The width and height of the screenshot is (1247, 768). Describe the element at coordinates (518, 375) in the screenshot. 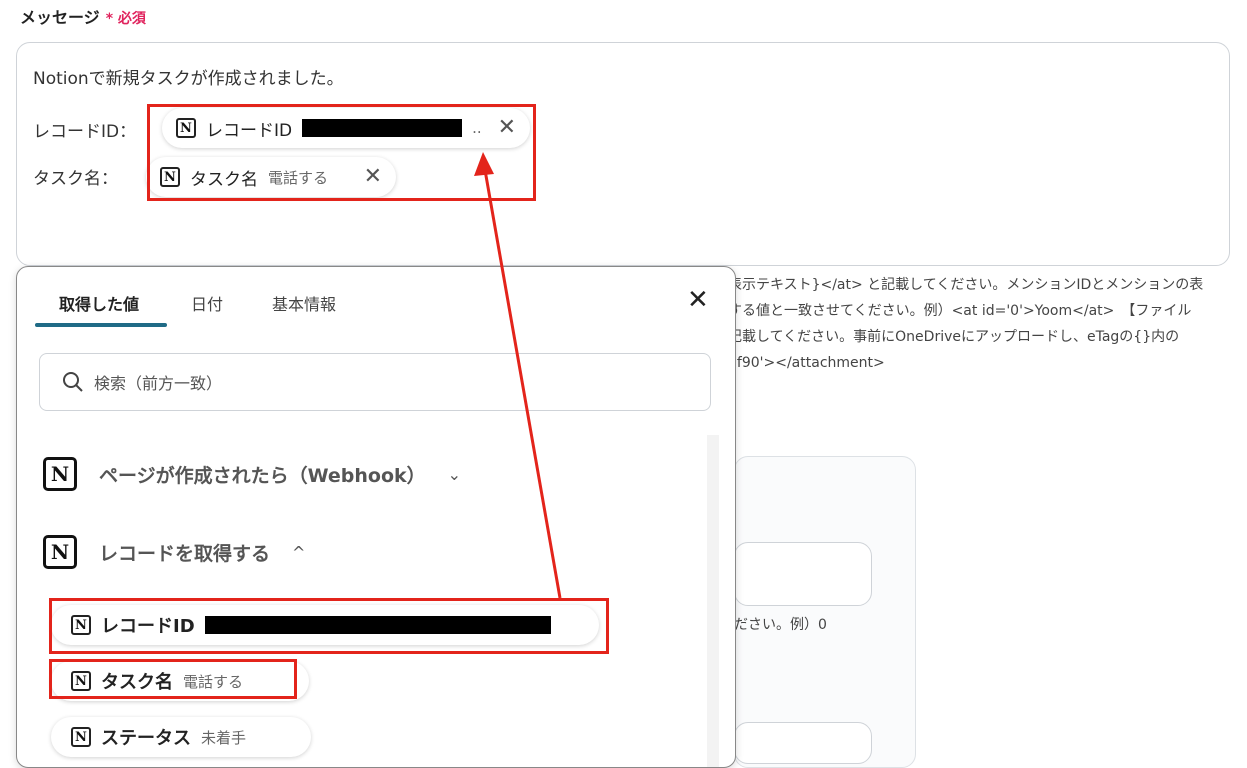

I see `annotation-arrow` at that location.